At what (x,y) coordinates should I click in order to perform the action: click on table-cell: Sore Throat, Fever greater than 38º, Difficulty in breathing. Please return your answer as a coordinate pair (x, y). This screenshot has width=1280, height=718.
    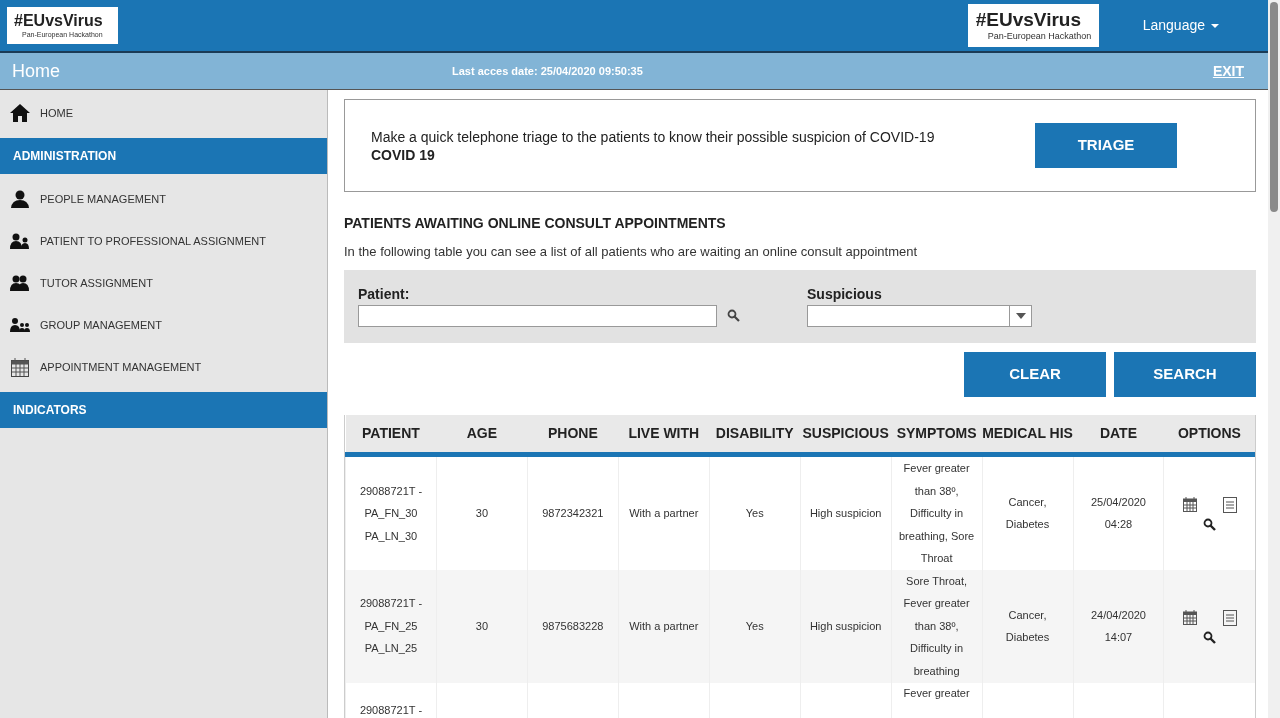
    Looking at the image, I should click on (936, 625).